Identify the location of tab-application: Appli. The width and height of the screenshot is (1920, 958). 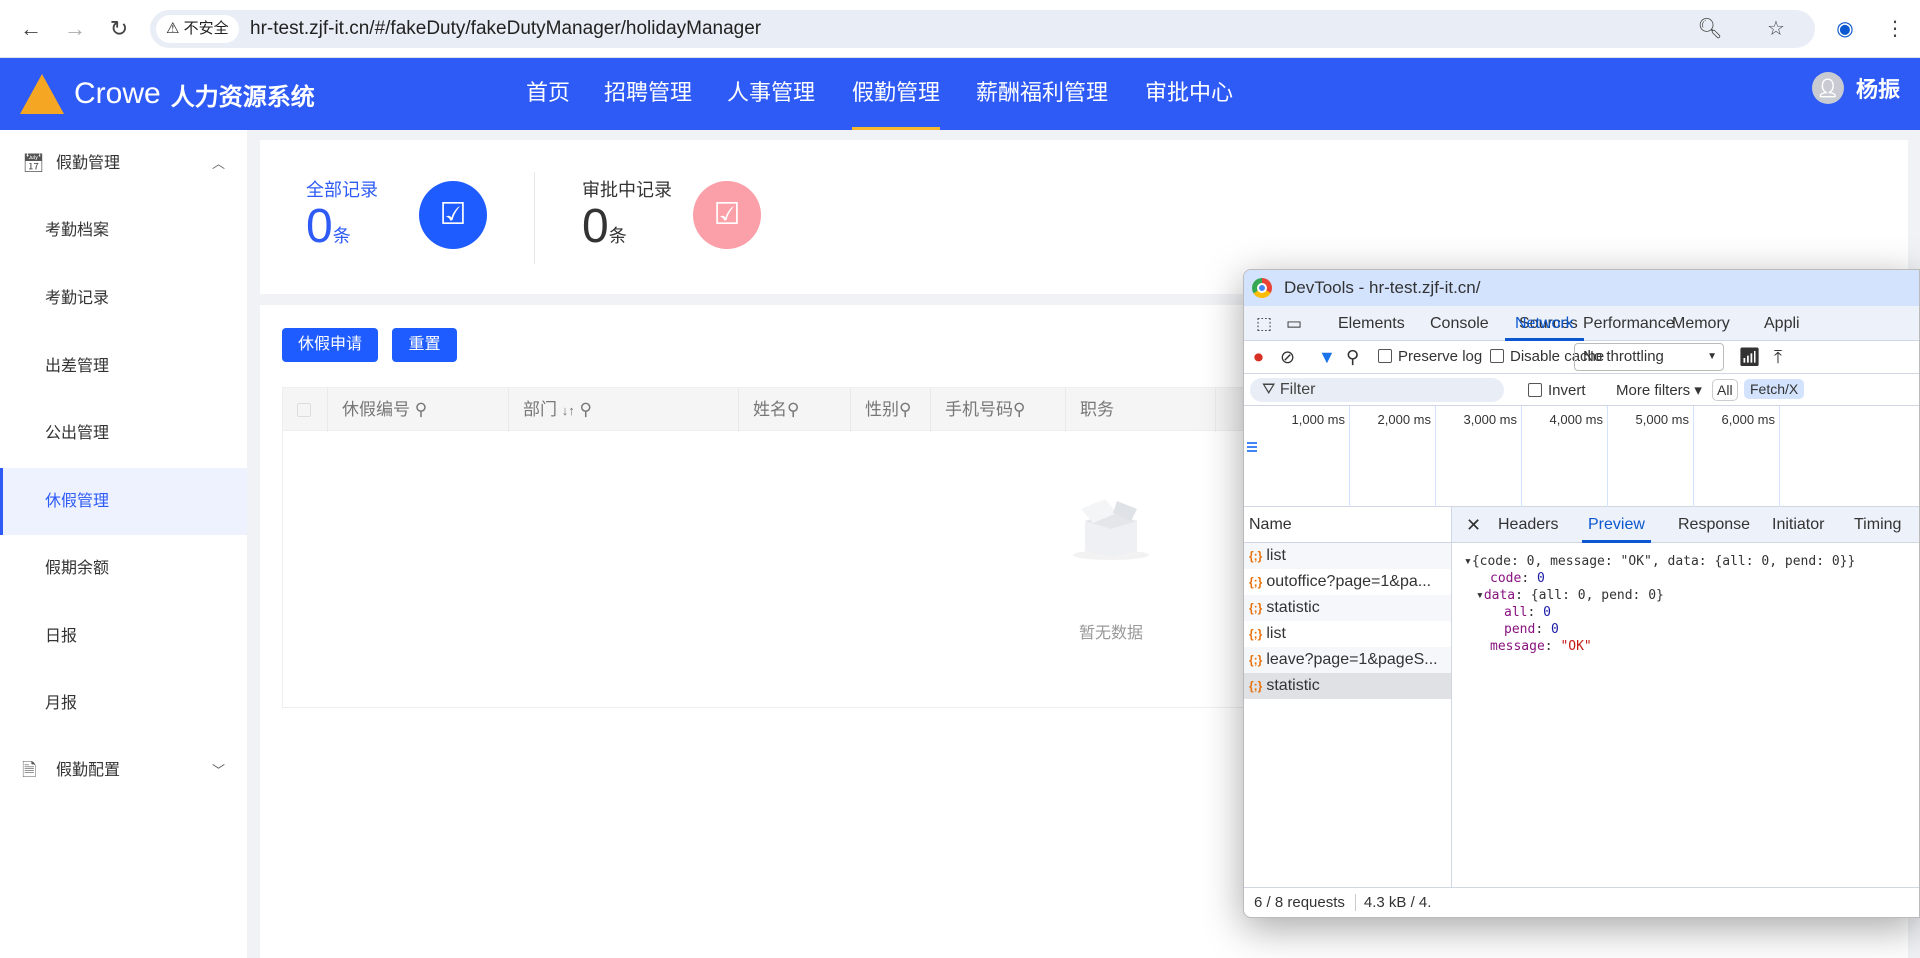
(1782, 323).